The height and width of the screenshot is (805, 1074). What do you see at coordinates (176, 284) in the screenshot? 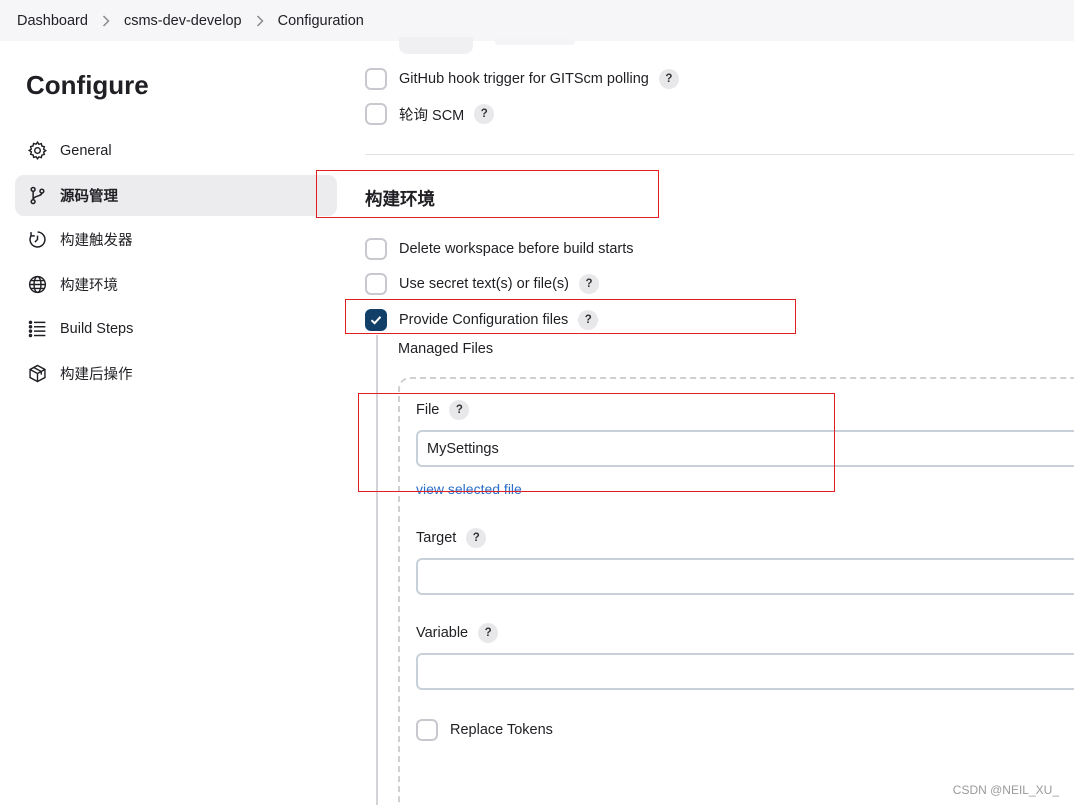
I see `sidebar-item-build-environment: 构建环境` at bounding box center [176, 284].